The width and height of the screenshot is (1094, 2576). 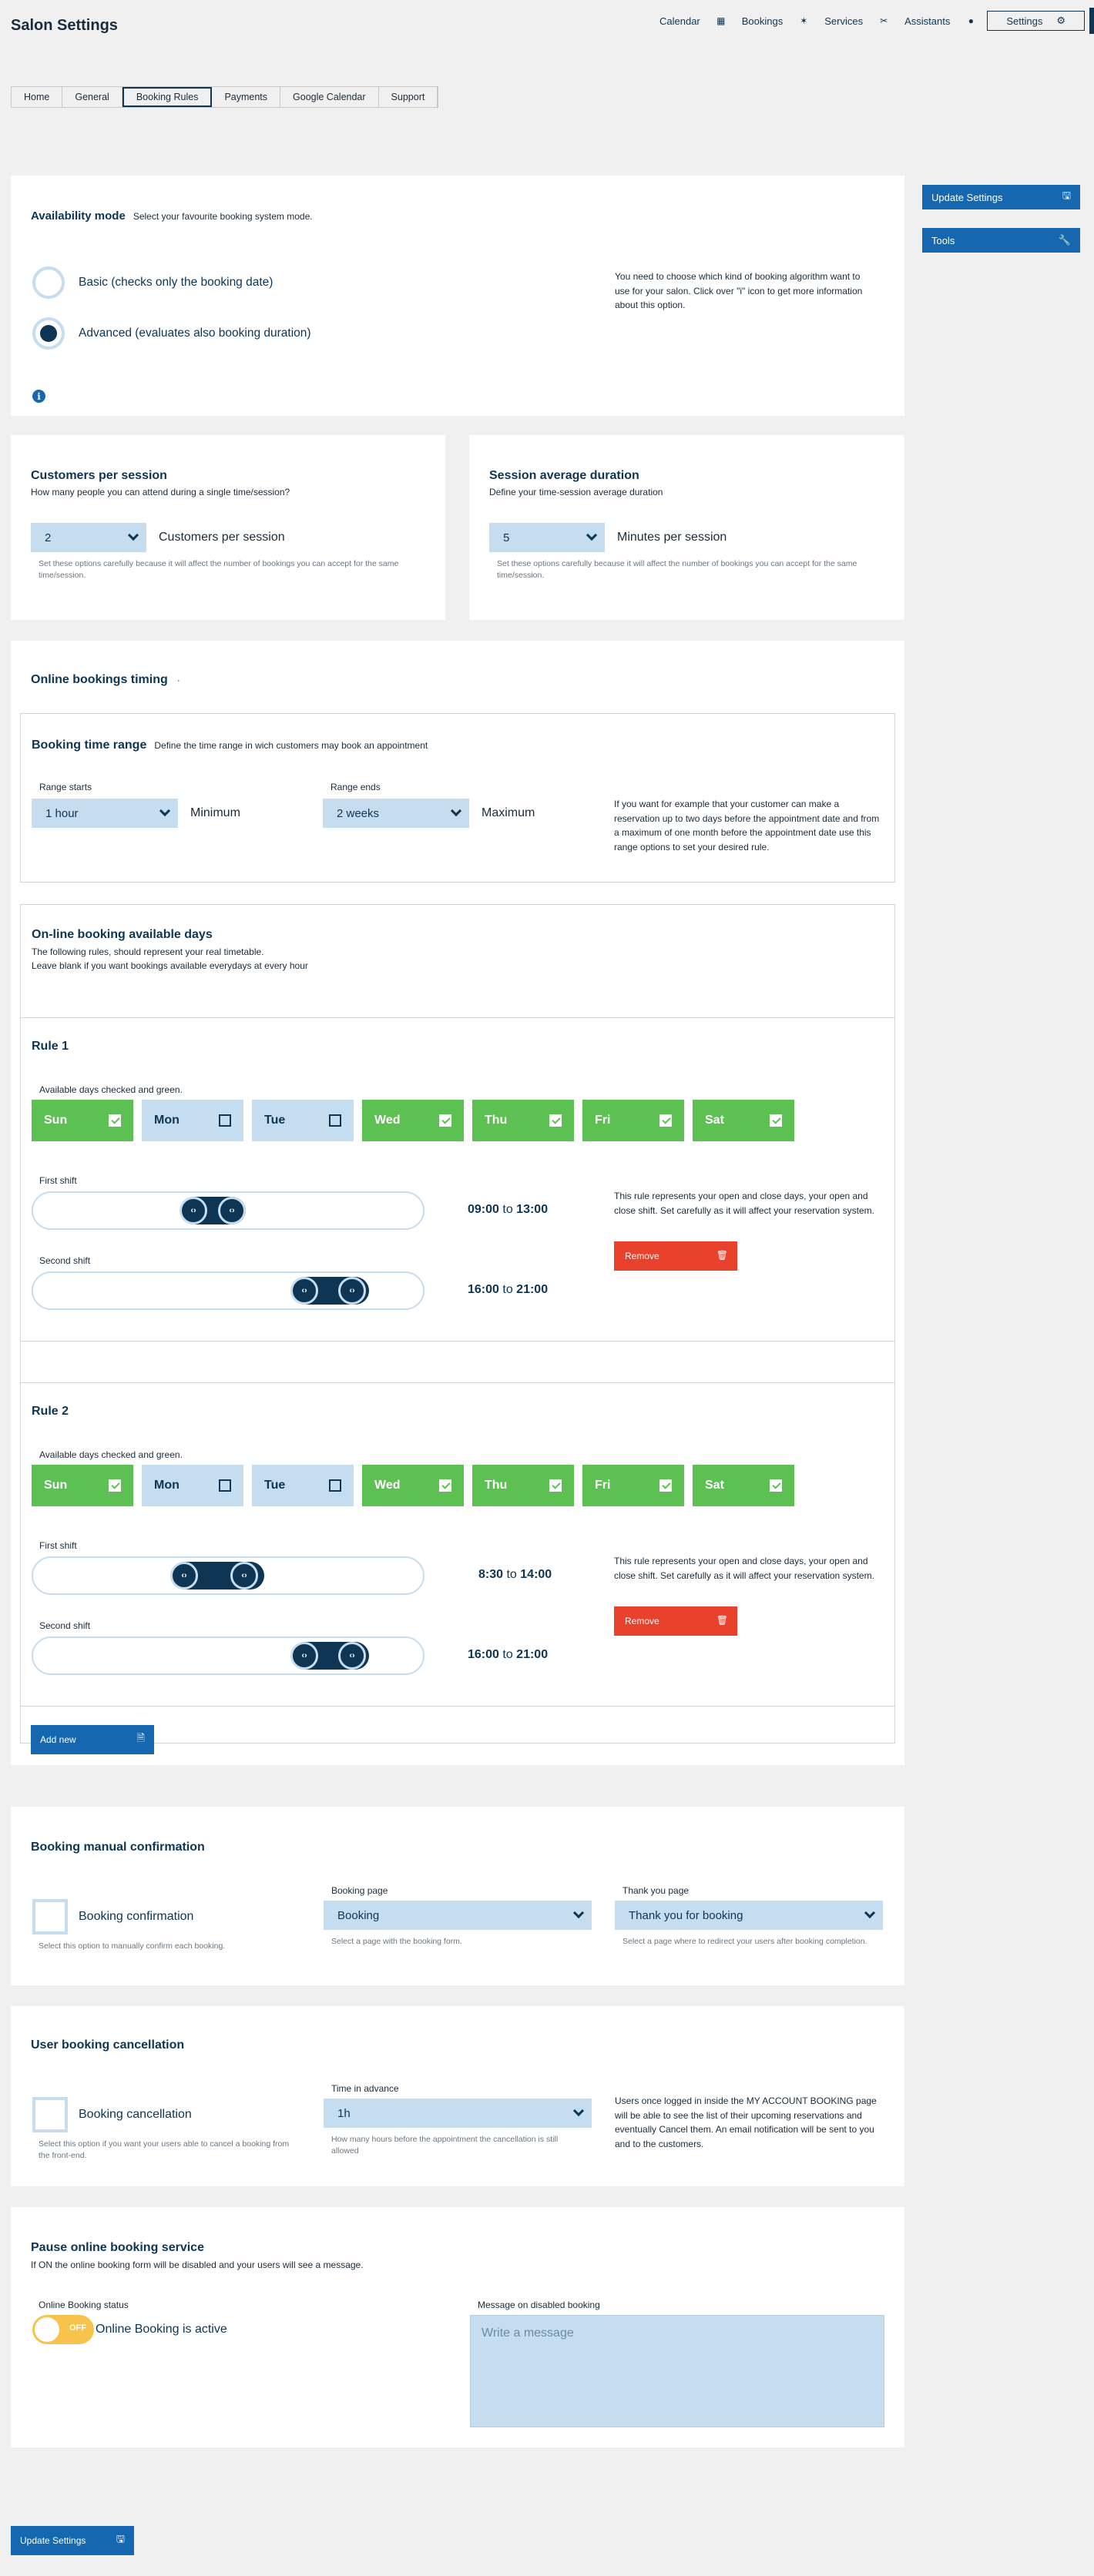 What do you see at coordinates (508, 812) in the screenshot?
I see `range-ends-suffix: Maximum` at bounding box center [508, 812].